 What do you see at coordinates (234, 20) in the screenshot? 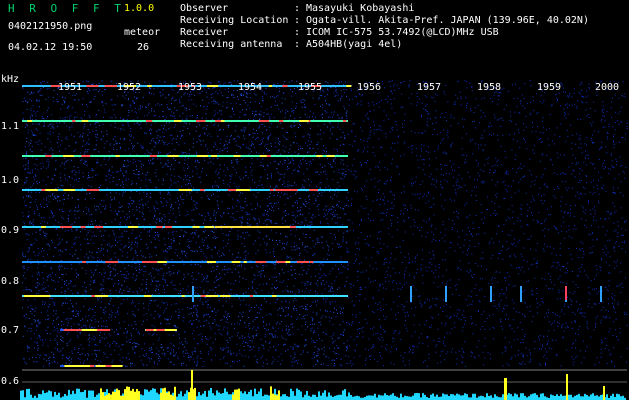
I see `info-label-location: Receiving Location` at bounding box center [234, 20].